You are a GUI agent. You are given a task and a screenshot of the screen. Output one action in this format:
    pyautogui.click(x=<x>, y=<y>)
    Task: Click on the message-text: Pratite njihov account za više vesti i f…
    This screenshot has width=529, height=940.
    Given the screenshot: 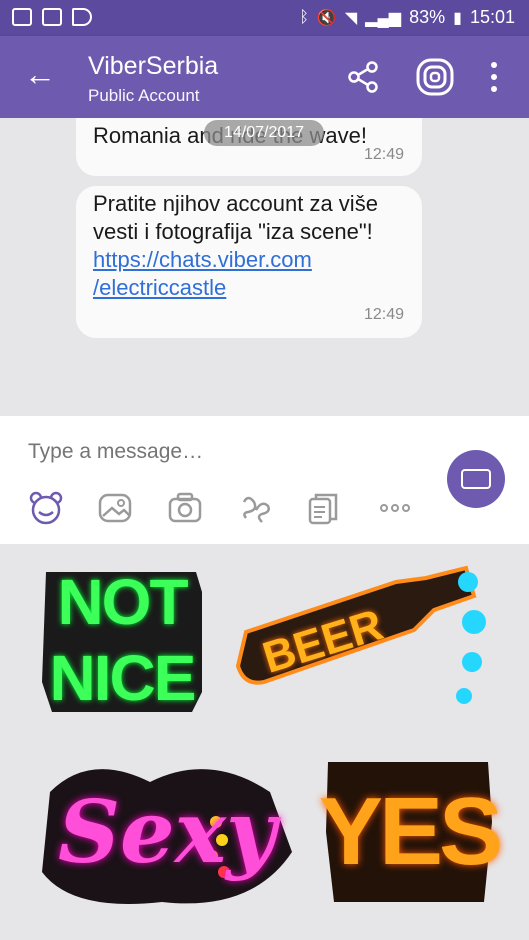 What is the action you would take?
    pyautogui.click(x=235, y=217)
    